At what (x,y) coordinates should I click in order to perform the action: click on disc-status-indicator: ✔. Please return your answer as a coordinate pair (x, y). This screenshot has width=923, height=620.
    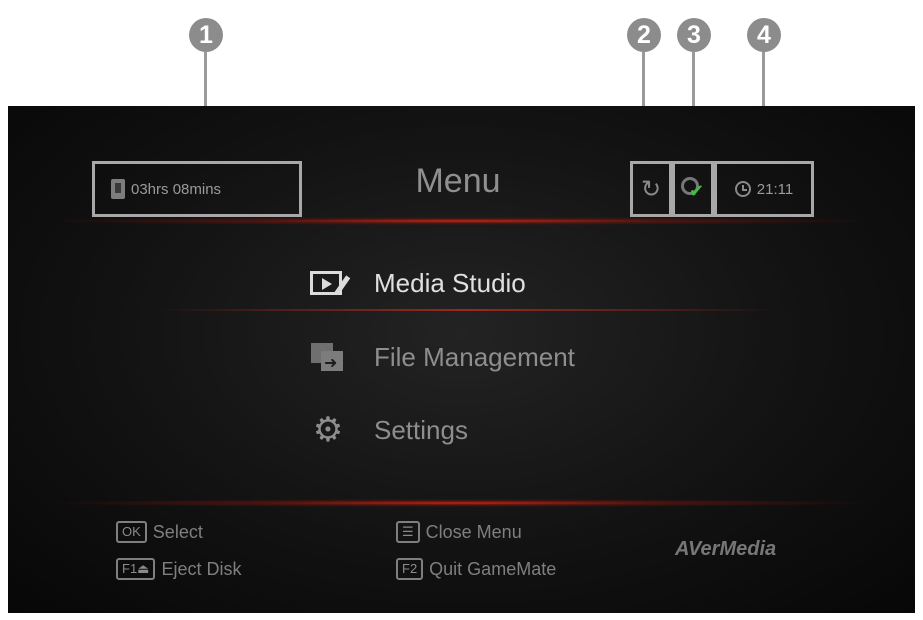
    Looking at the image, I should click on (693, 189).